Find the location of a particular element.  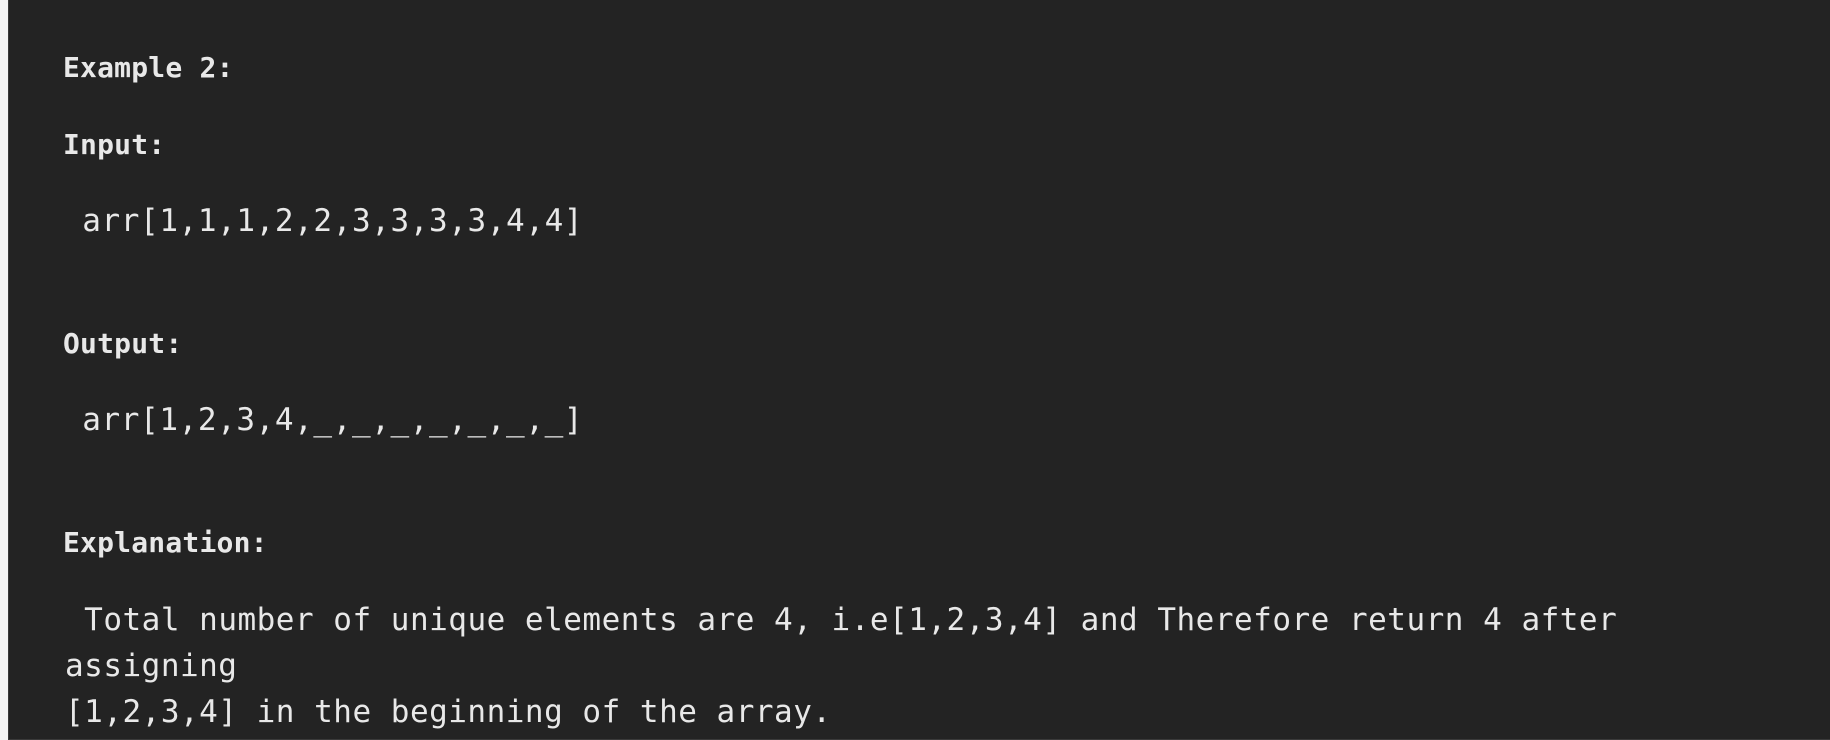

explanation-label: Explanation: is located at coordinates (165, 542).